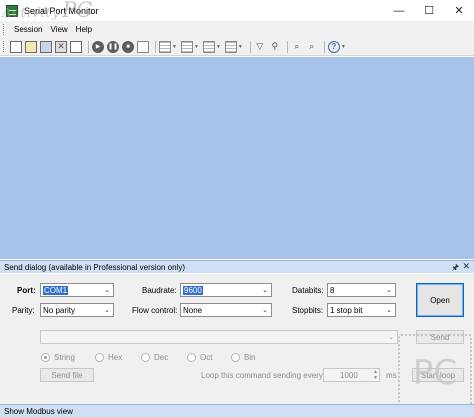 The height and width of the screenshot is (417, 474). What do you see at coordinates (250, 357) in the screenshot?
I see `radio-bin-label: Bin` at bounding box center [250, 357].